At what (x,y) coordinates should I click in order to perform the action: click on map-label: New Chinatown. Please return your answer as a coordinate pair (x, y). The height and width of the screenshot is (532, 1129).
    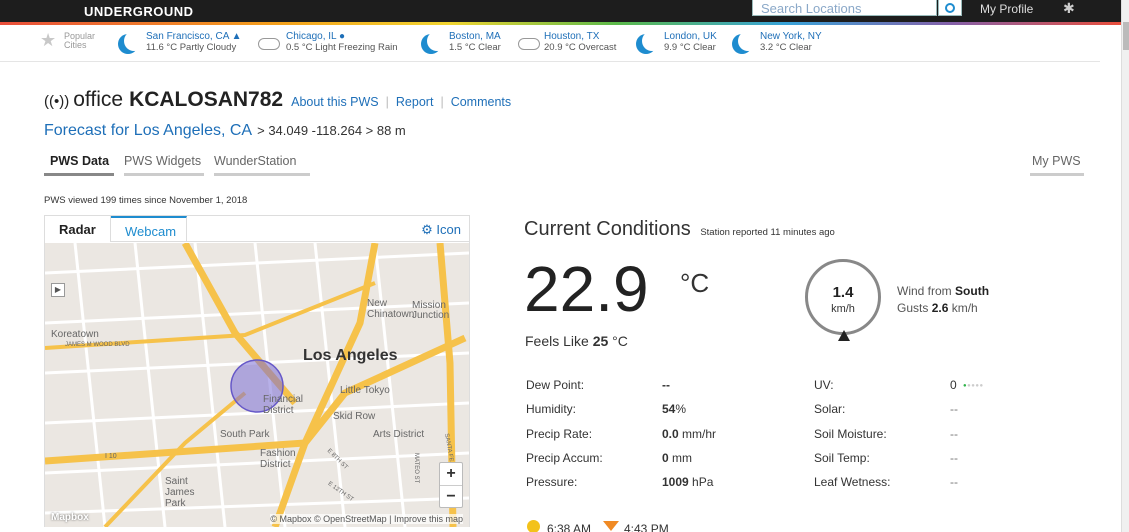
    Looking at the image, I should click on (391, 309).